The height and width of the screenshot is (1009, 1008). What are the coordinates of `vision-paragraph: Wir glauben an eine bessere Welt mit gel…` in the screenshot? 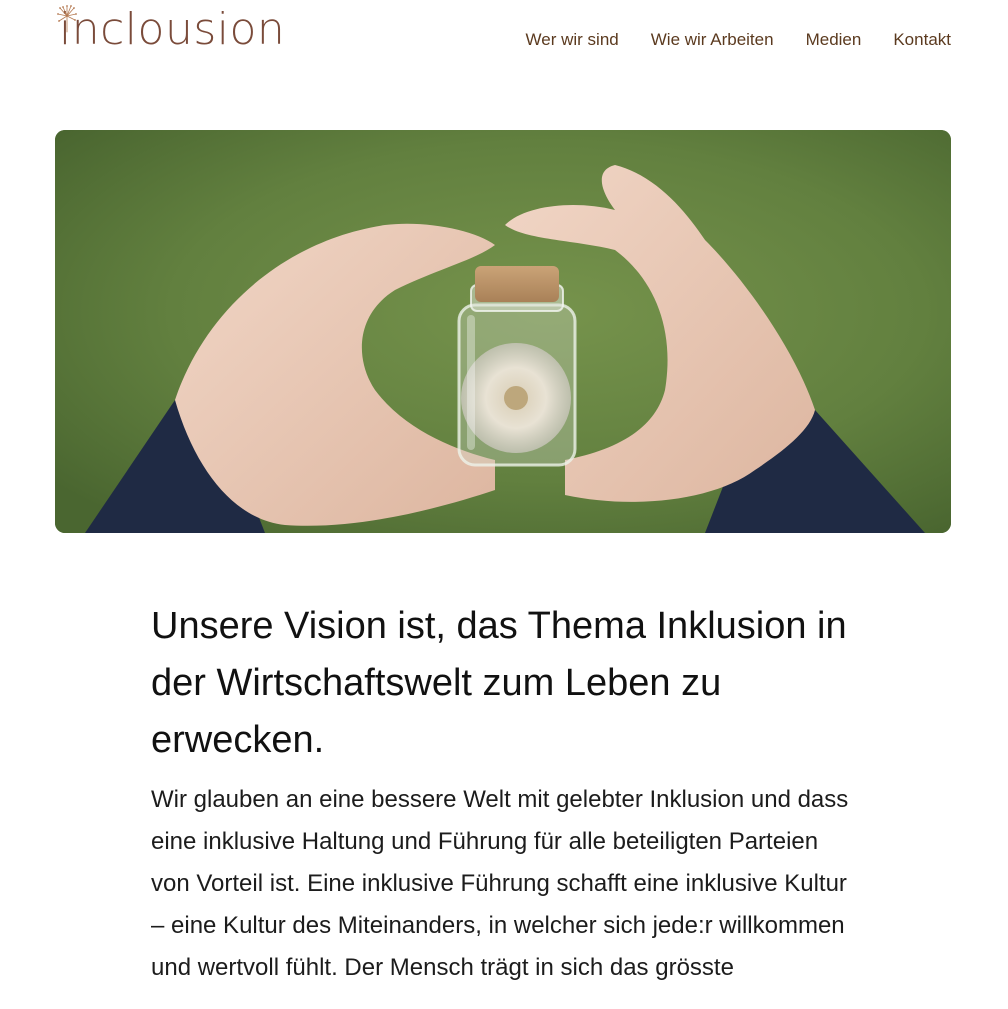 It's located at (500, 883).